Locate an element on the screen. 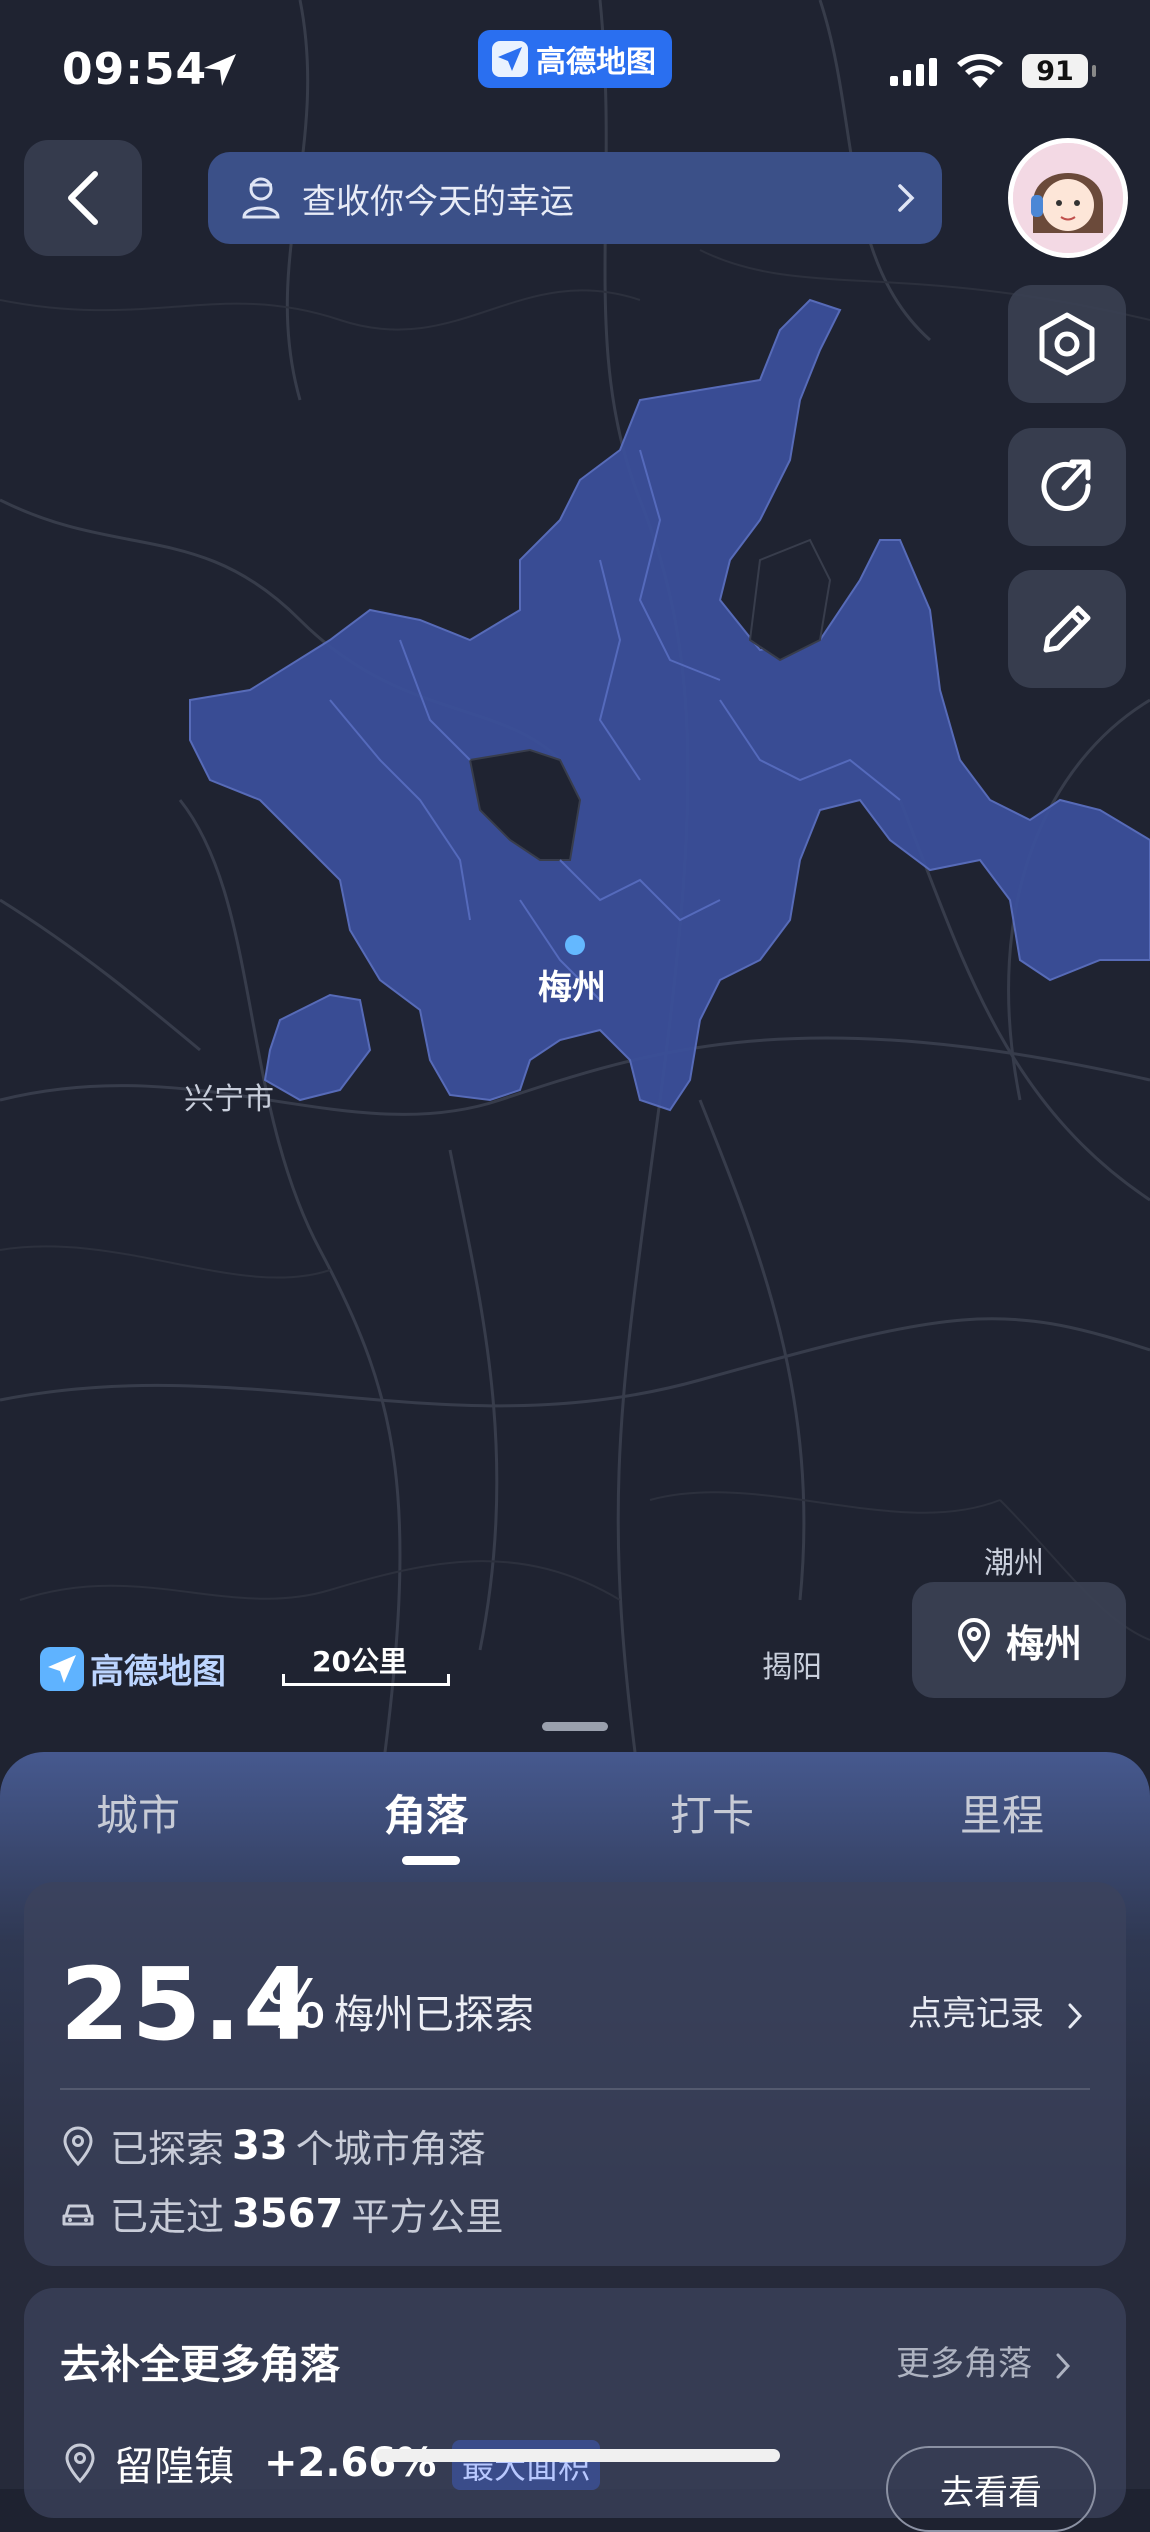 The height and width of the screenshot is (2532, 1150). home-indicator is located at coordinates (578, 2455).